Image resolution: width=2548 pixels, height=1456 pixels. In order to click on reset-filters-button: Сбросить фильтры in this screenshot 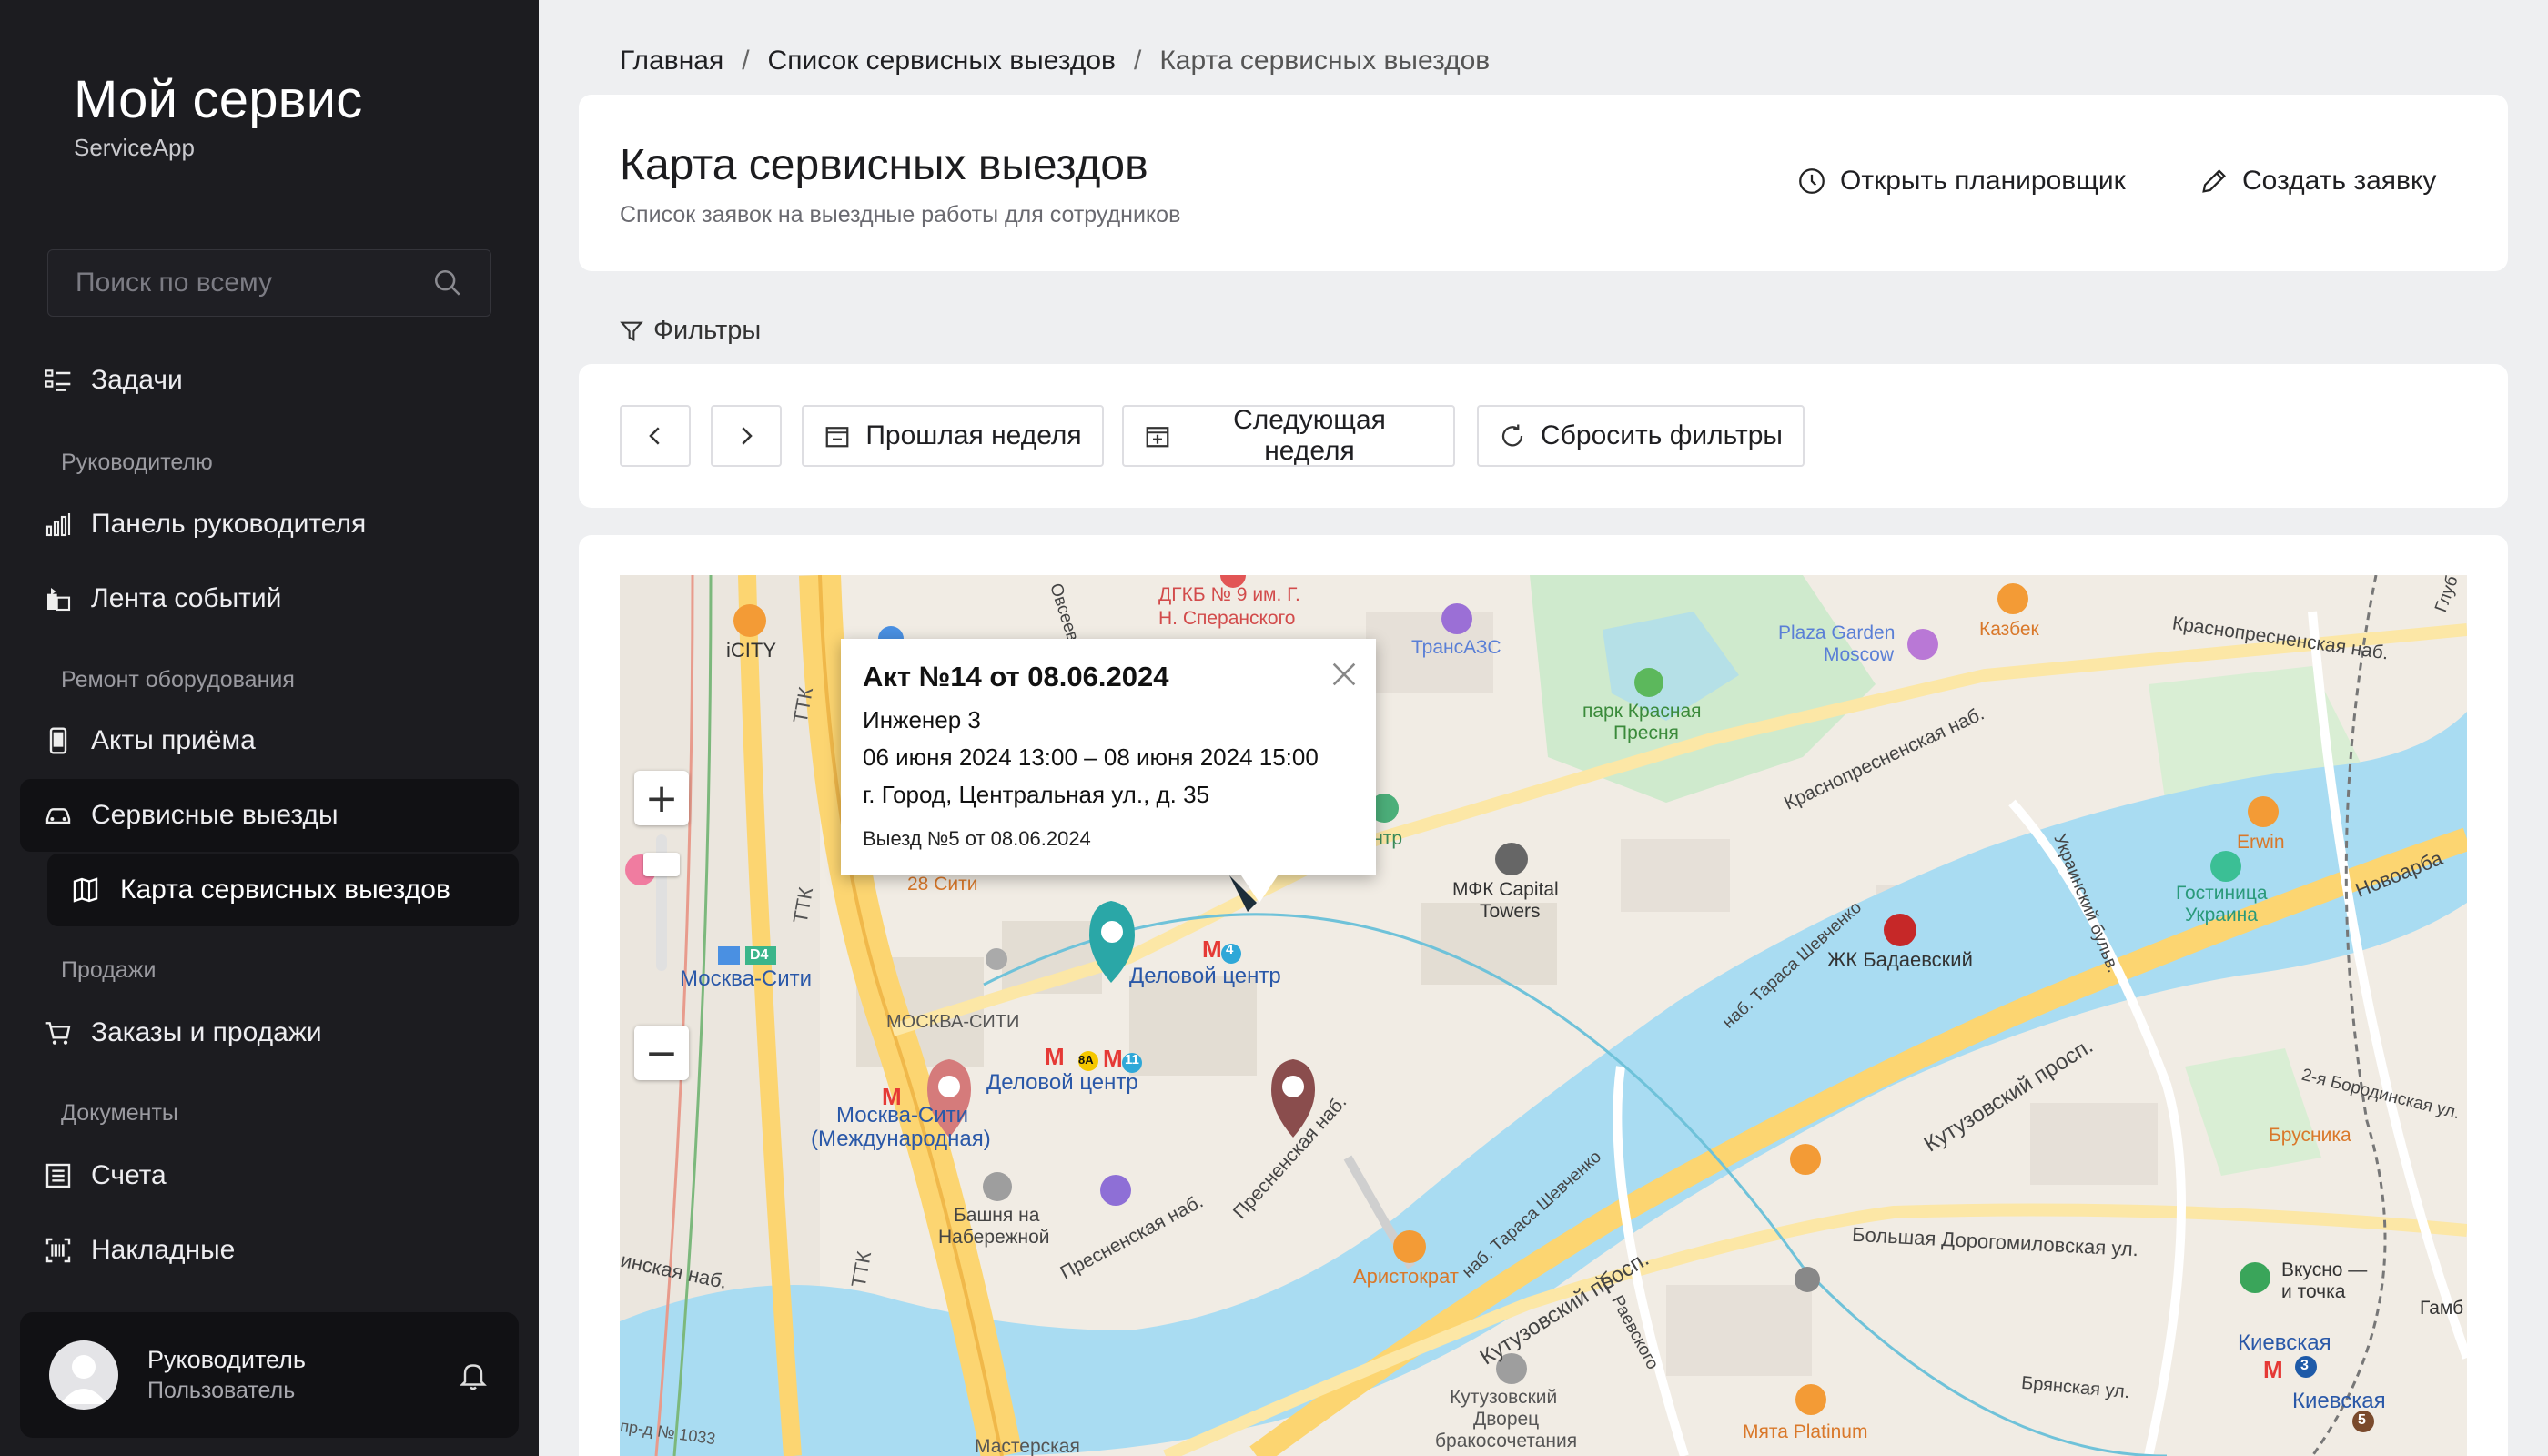, I will do `click(1641, 436)`.